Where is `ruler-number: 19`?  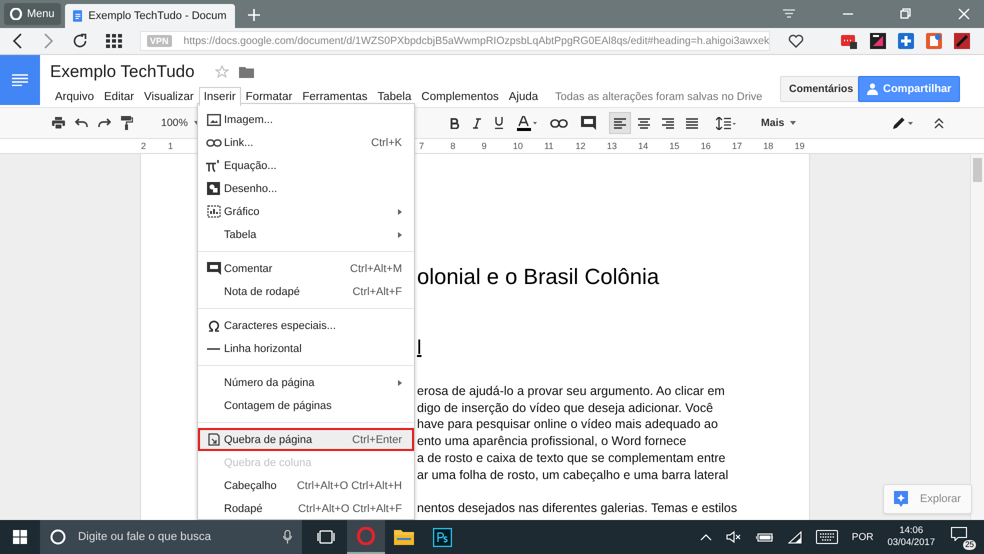 ruler-number: 19 is located at coordinates (800, 146).